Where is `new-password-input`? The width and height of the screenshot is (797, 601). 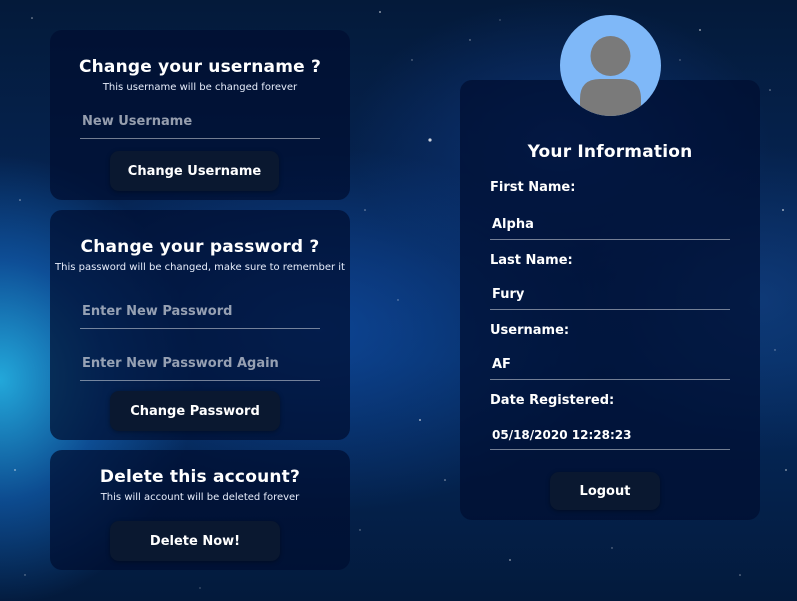 new-password-input is located at coordinates (200, 311).